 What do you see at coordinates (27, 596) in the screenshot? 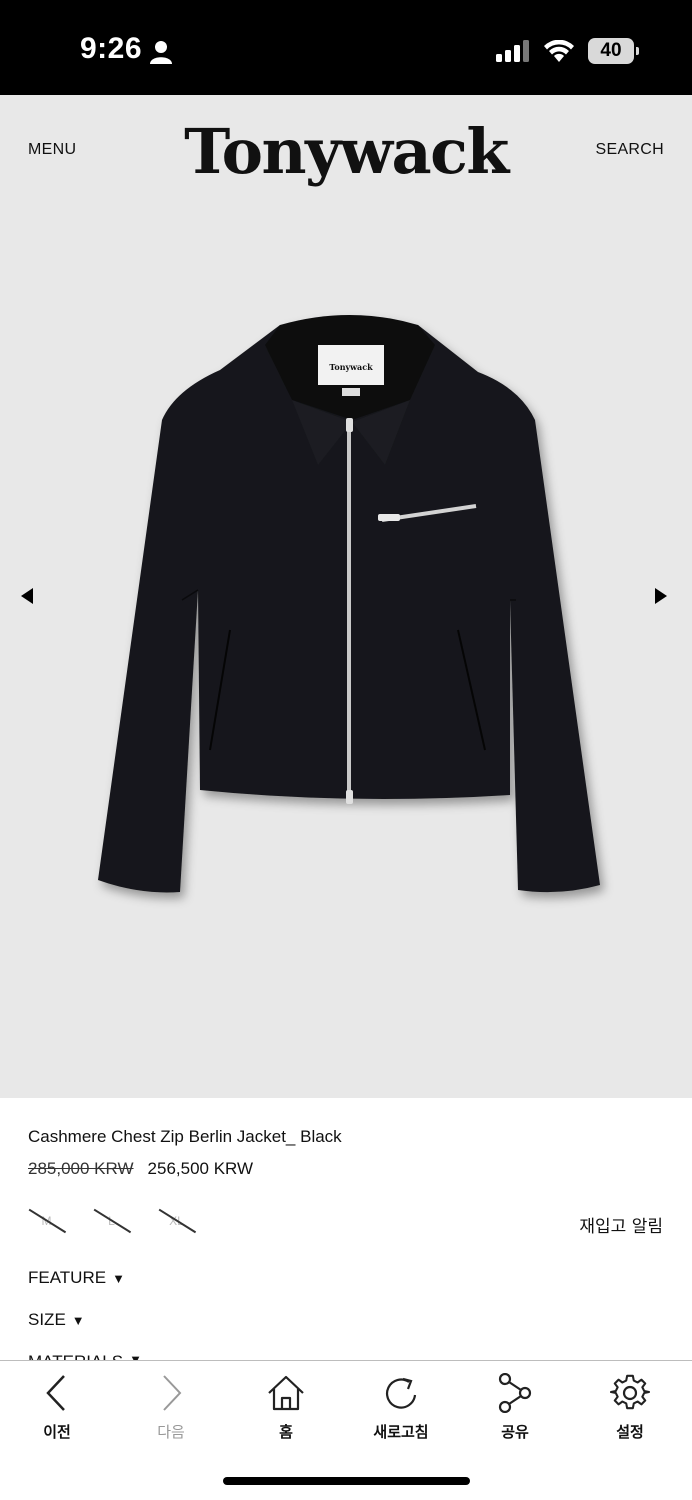
I see `previous-image-arrow-icon` at bounding box center [27, 596].